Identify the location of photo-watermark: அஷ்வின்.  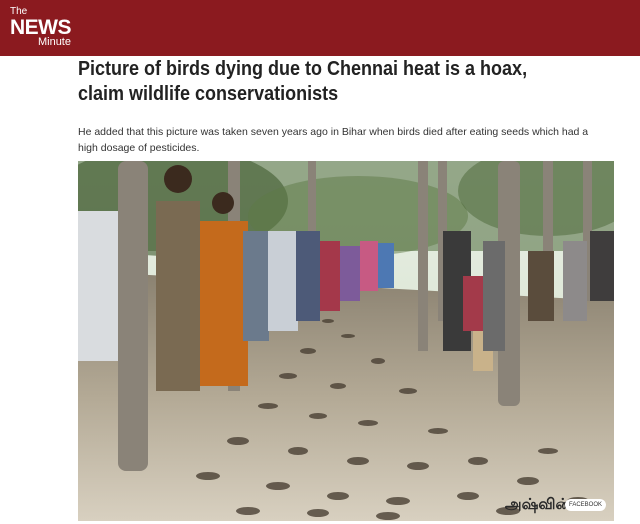
(537, 504).